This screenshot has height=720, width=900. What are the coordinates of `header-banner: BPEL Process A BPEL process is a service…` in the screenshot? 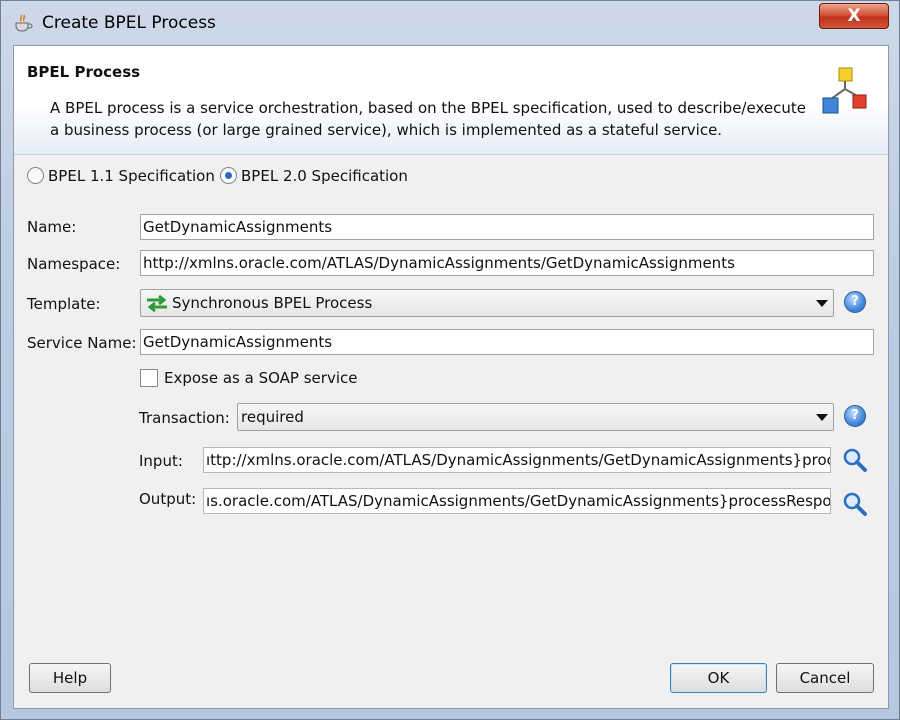 It's located at (451, 100).